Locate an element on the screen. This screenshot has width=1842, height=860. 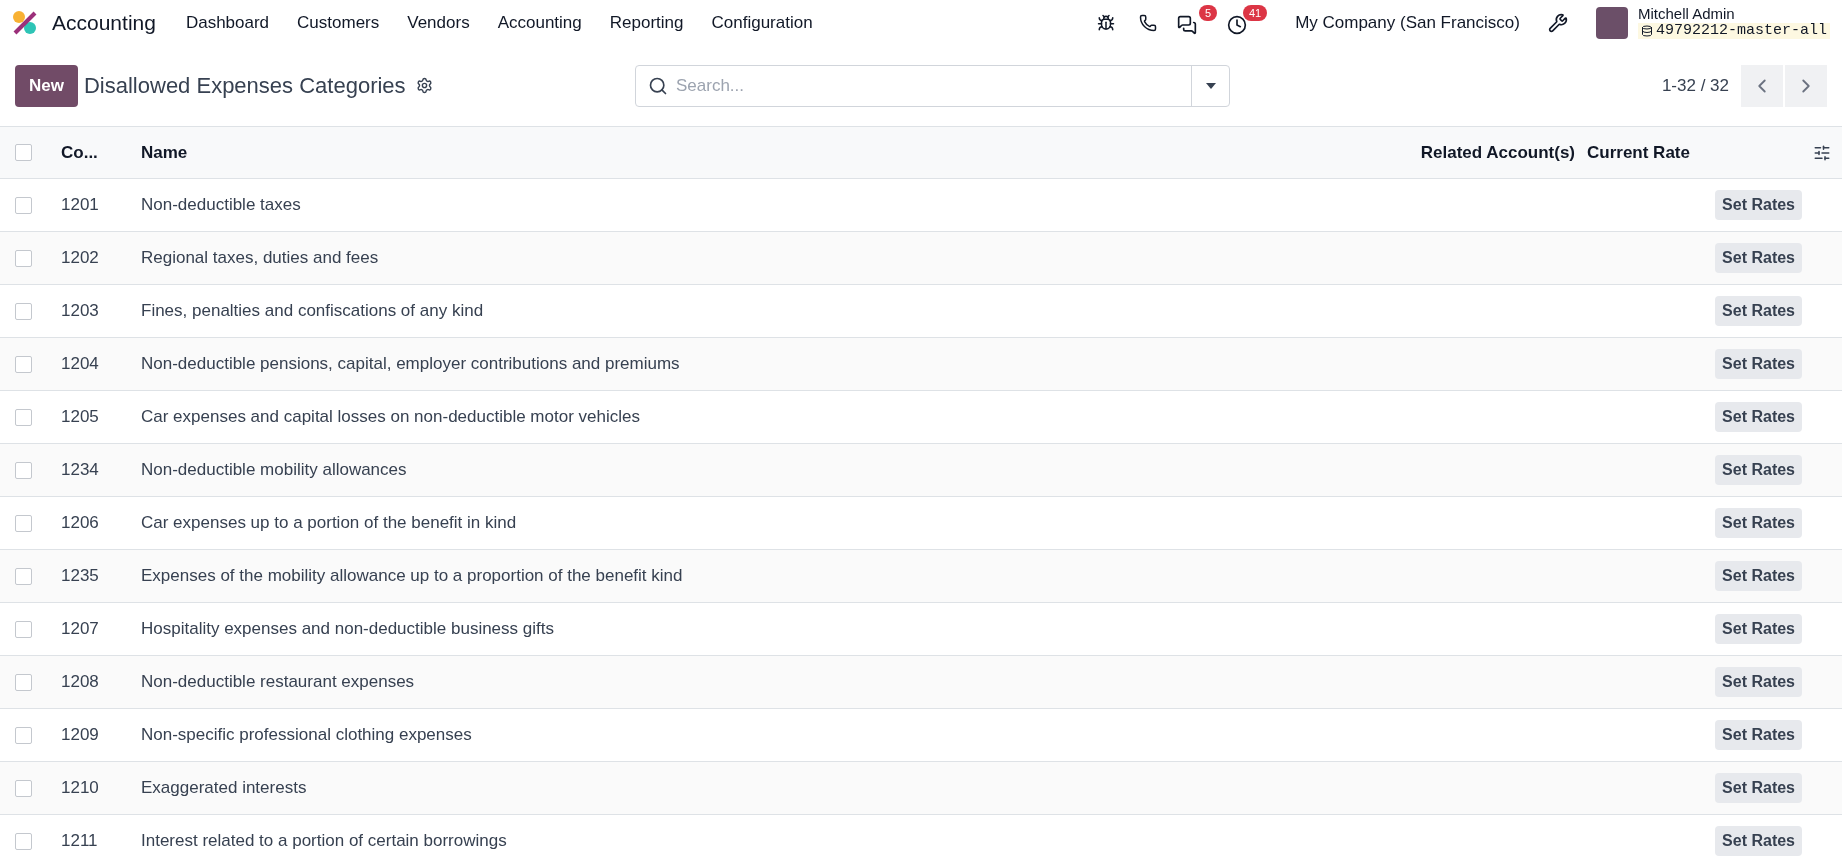
code-cell-text: 1207 is located at coordinates (80, 629).